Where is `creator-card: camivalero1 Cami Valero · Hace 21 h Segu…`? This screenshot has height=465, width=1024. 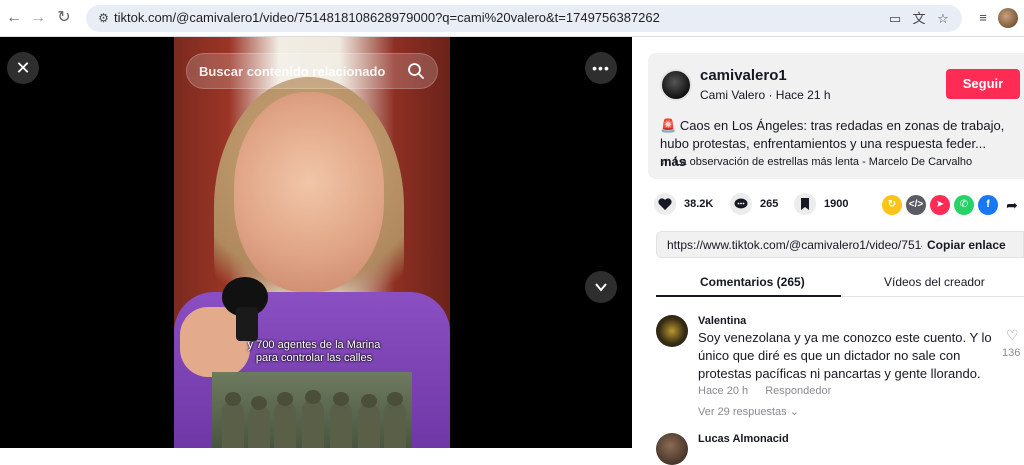
creator-card: camivalero1 Cami Valero · Hace 21 h Segu… is located at coordinates (836, 116).